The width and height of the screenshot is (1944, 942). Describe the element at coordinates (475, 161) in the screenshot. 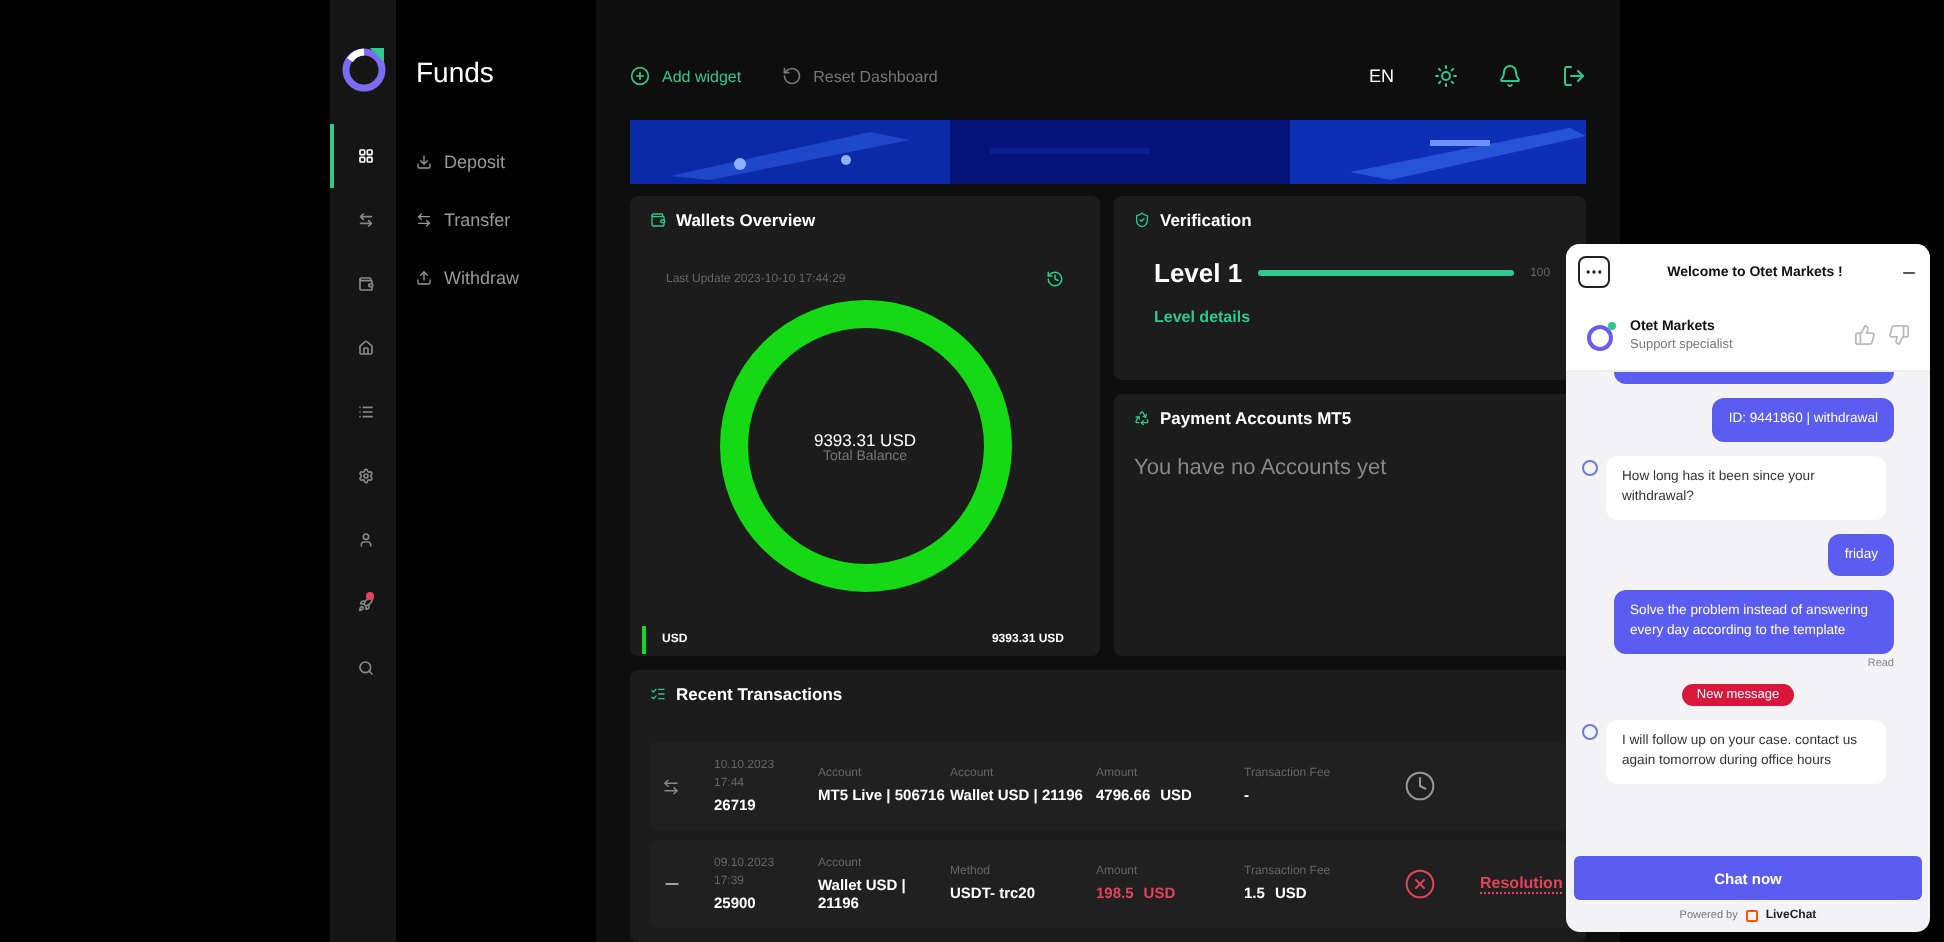

I see `nav-link-label: Deposit` at that location.